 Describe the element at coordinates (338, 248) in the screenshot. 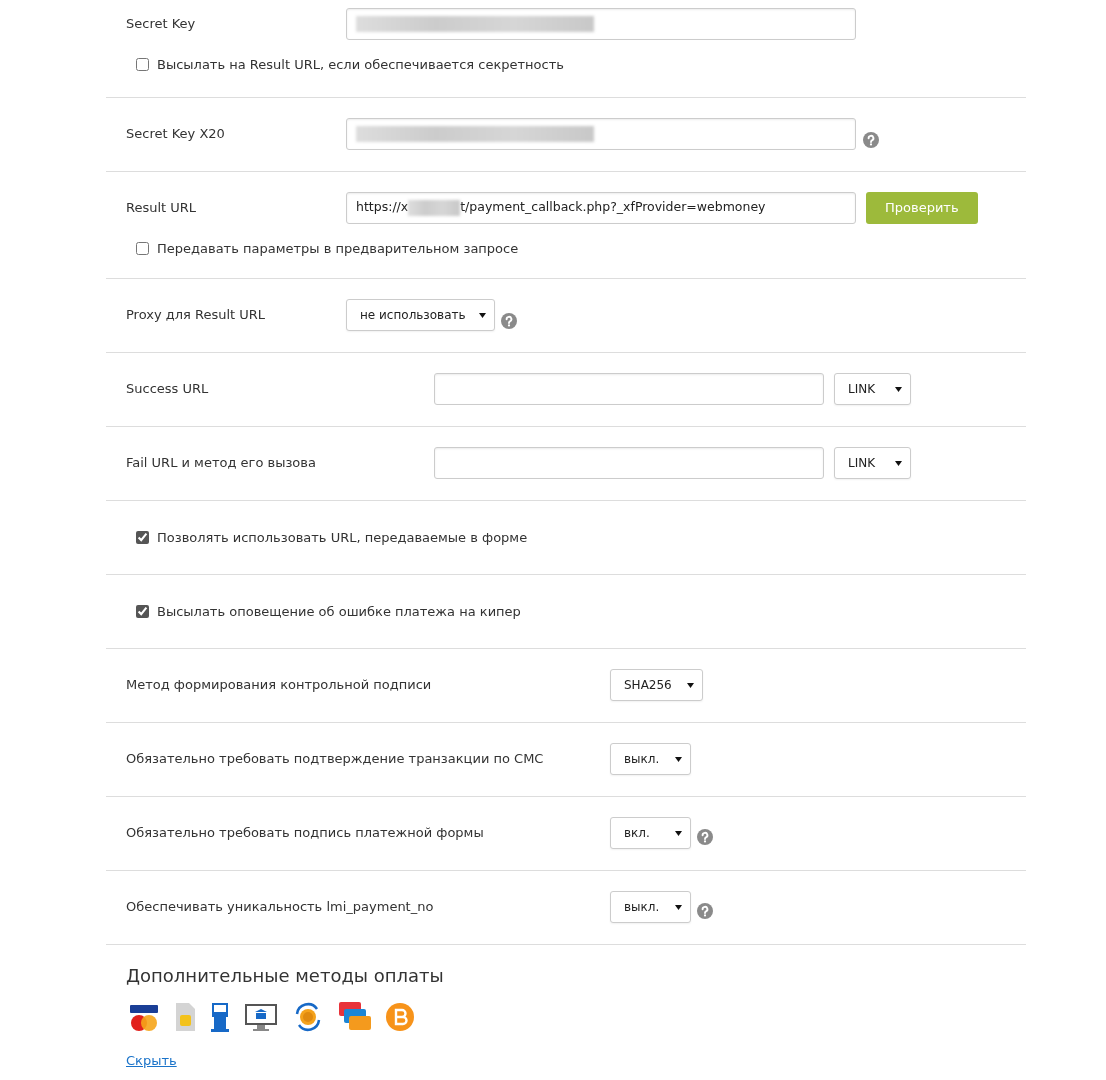

I see `checkbox-label: Передавать параметры в предварительном запросе` at that location.